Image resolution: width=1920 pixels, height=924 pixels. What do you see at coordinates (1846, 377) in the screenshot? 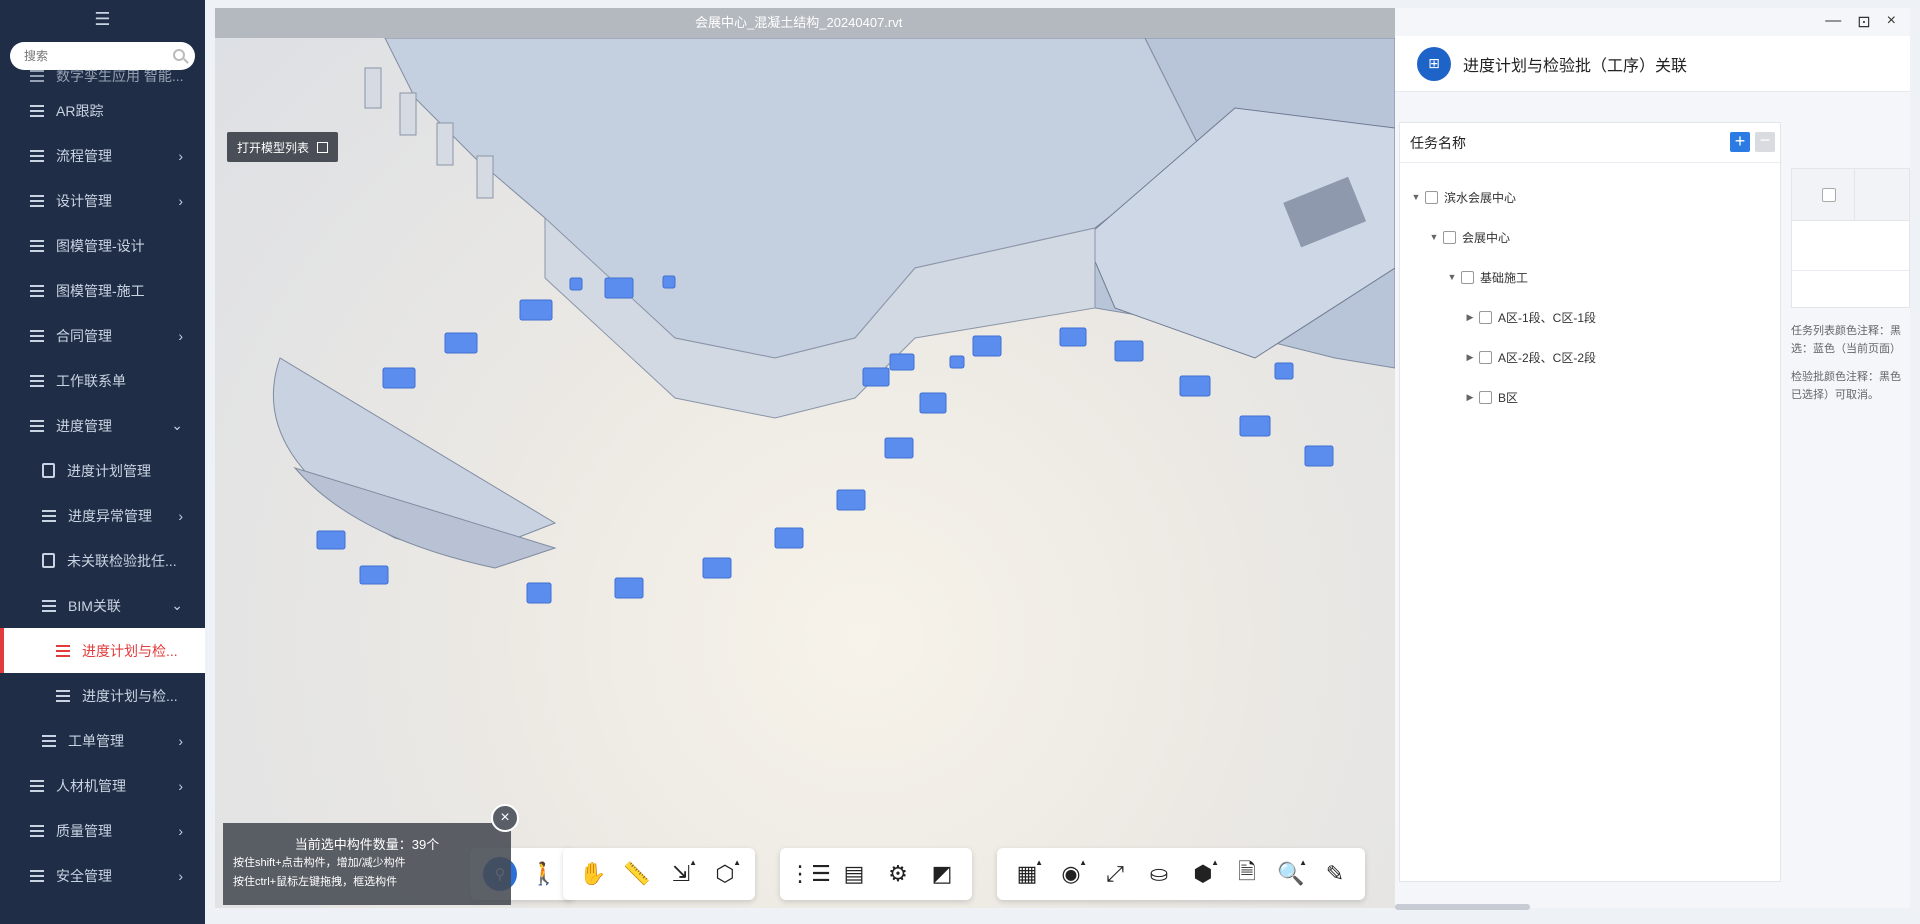
I see `legend-batch-line-1: 检验批颜色注释：黑色` at bounding box center [1846, 377].